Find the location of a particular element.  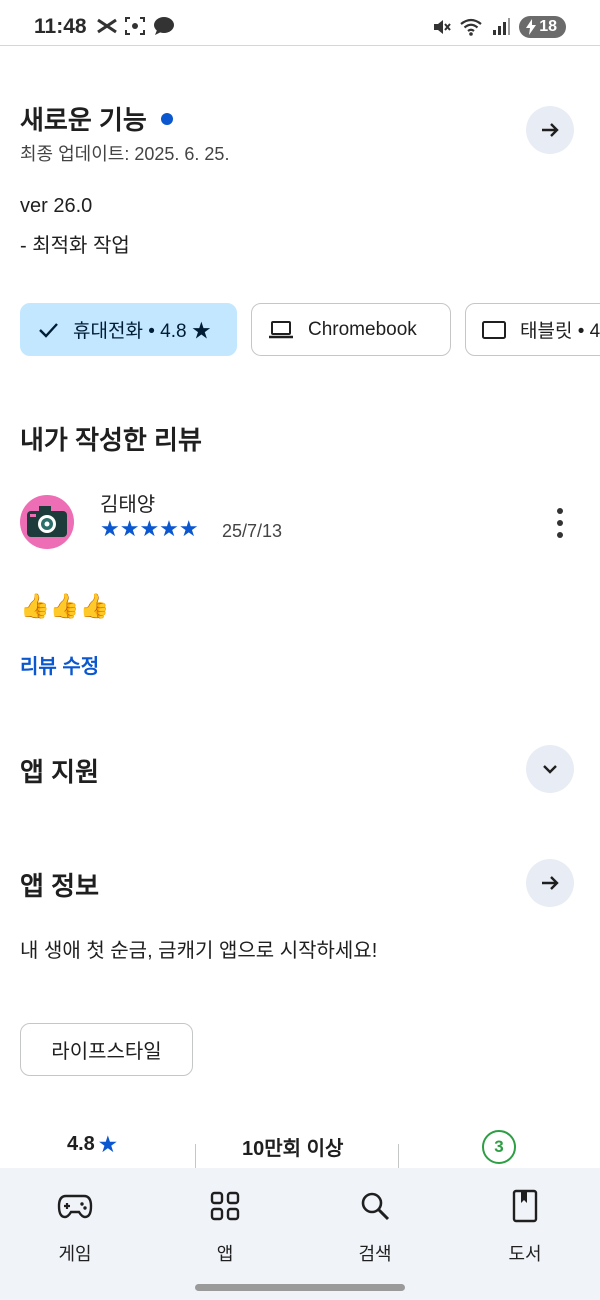

tablet-icon is located at coordinates (494, 329).